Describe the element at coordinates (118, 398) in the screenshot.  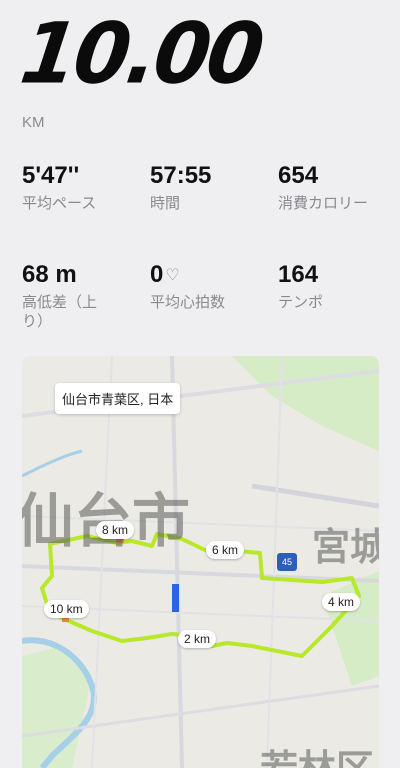
I see `location-label: 仙台市青葉区, 日本` at that location.